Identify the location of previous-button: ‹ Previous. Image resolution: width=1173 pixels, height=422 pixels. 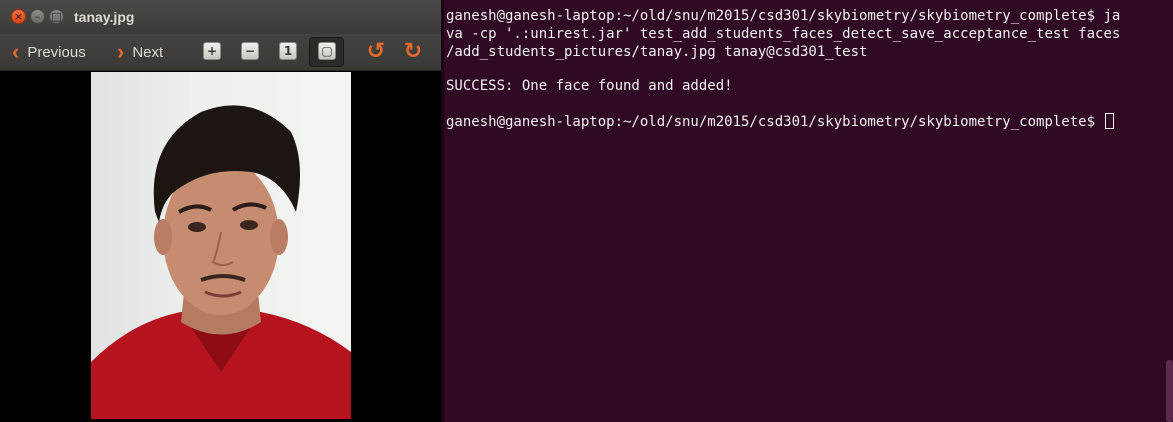
(49, 52).